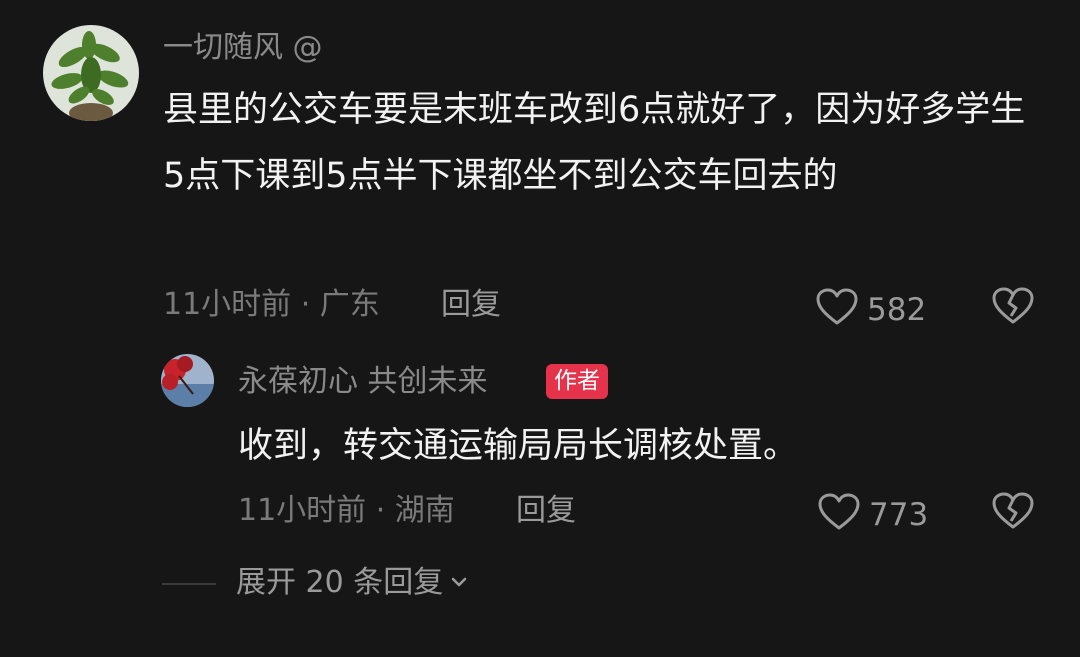 The image size is (1080, 657). I want to click on reply-dislike-button, so click(1013, 513).